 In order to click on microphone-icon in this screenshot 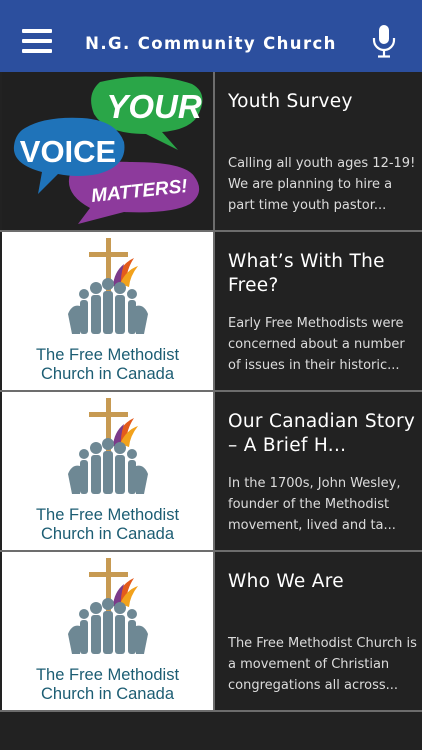, I will do `click(384, 41)`.